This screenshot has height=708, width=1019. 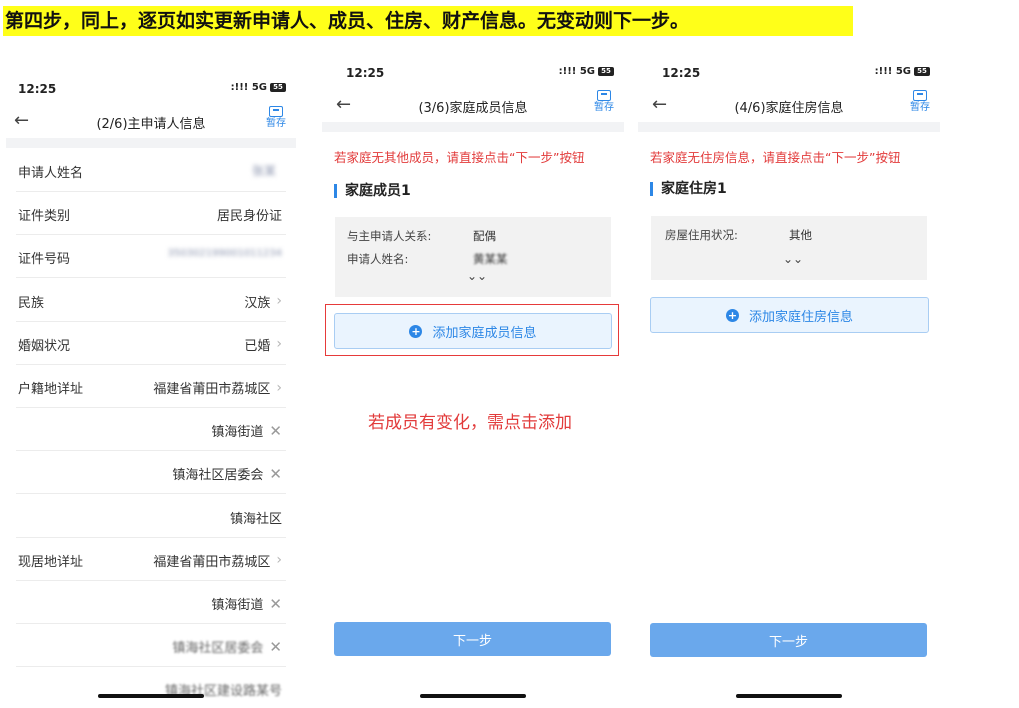 What do you see at coordinates (372, 191) in the screenshot?
I see `section-title: 家庭成员1` at bounding box center [372, 191].